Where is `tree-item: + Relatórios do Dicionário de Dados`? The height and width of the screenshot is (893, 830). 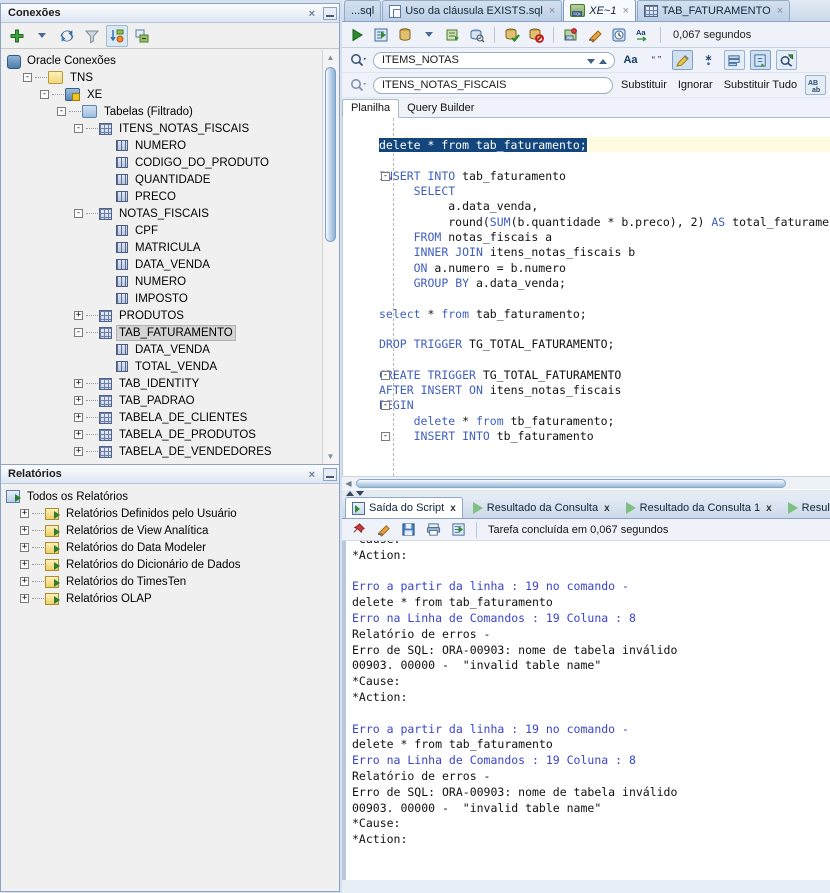 tree-item: + Relatórios do Dicionário de Dados is located at coordinates (170, 564).